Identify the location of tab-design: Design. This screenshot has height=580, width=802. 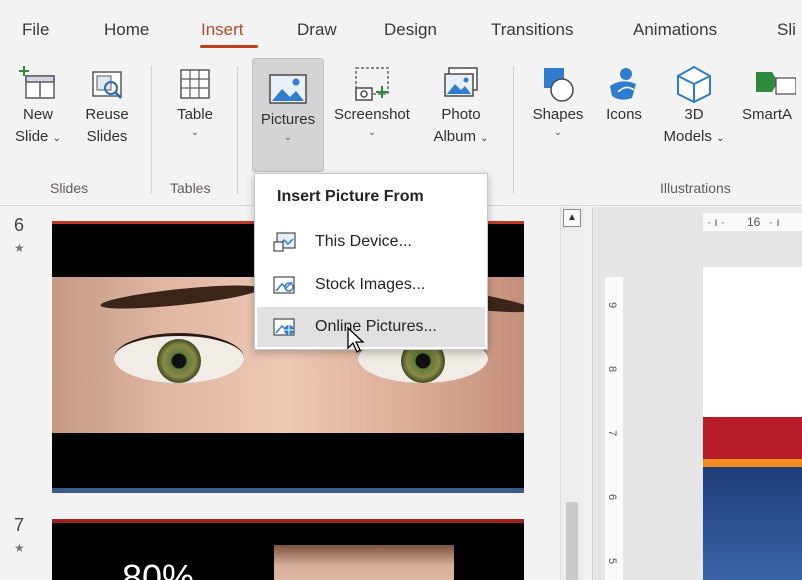
(410, 30).